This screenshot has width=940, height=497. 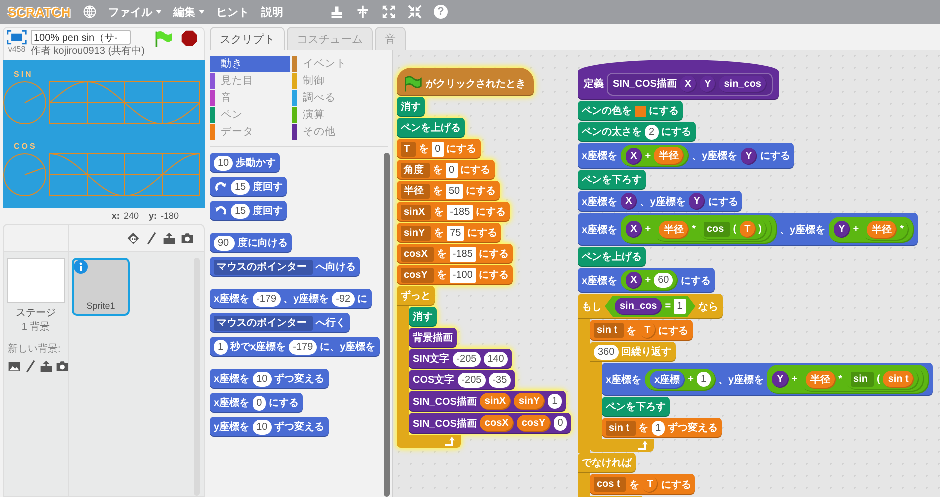 I want to click on code-block: x座標を 10 ずつ変える, so click(x=269, y=379).